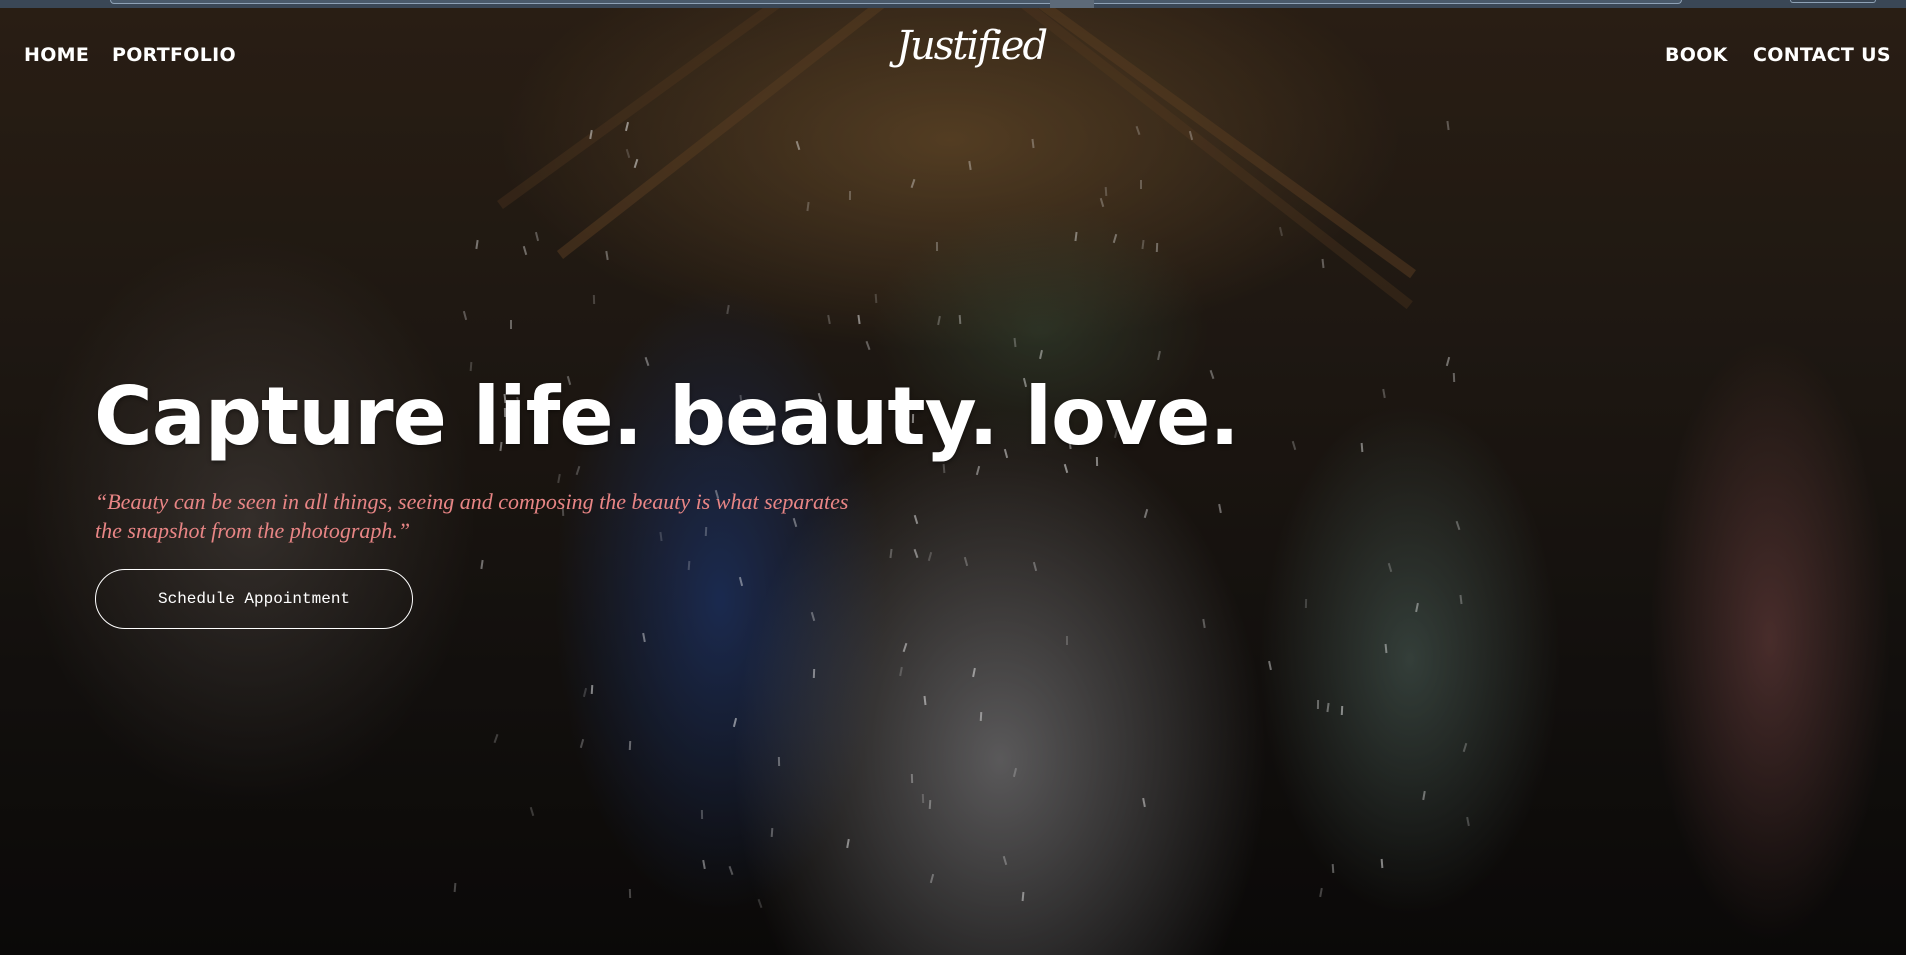  I want to click on schedule-appointment-button: Schedule Appointment, so click(254, 599).